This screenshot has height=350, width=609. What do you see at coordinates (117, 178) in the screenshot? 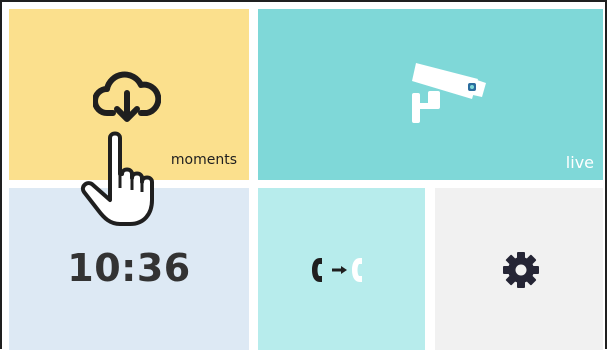
I see `hand-pointer-icon` at bounding box center [117, 178].